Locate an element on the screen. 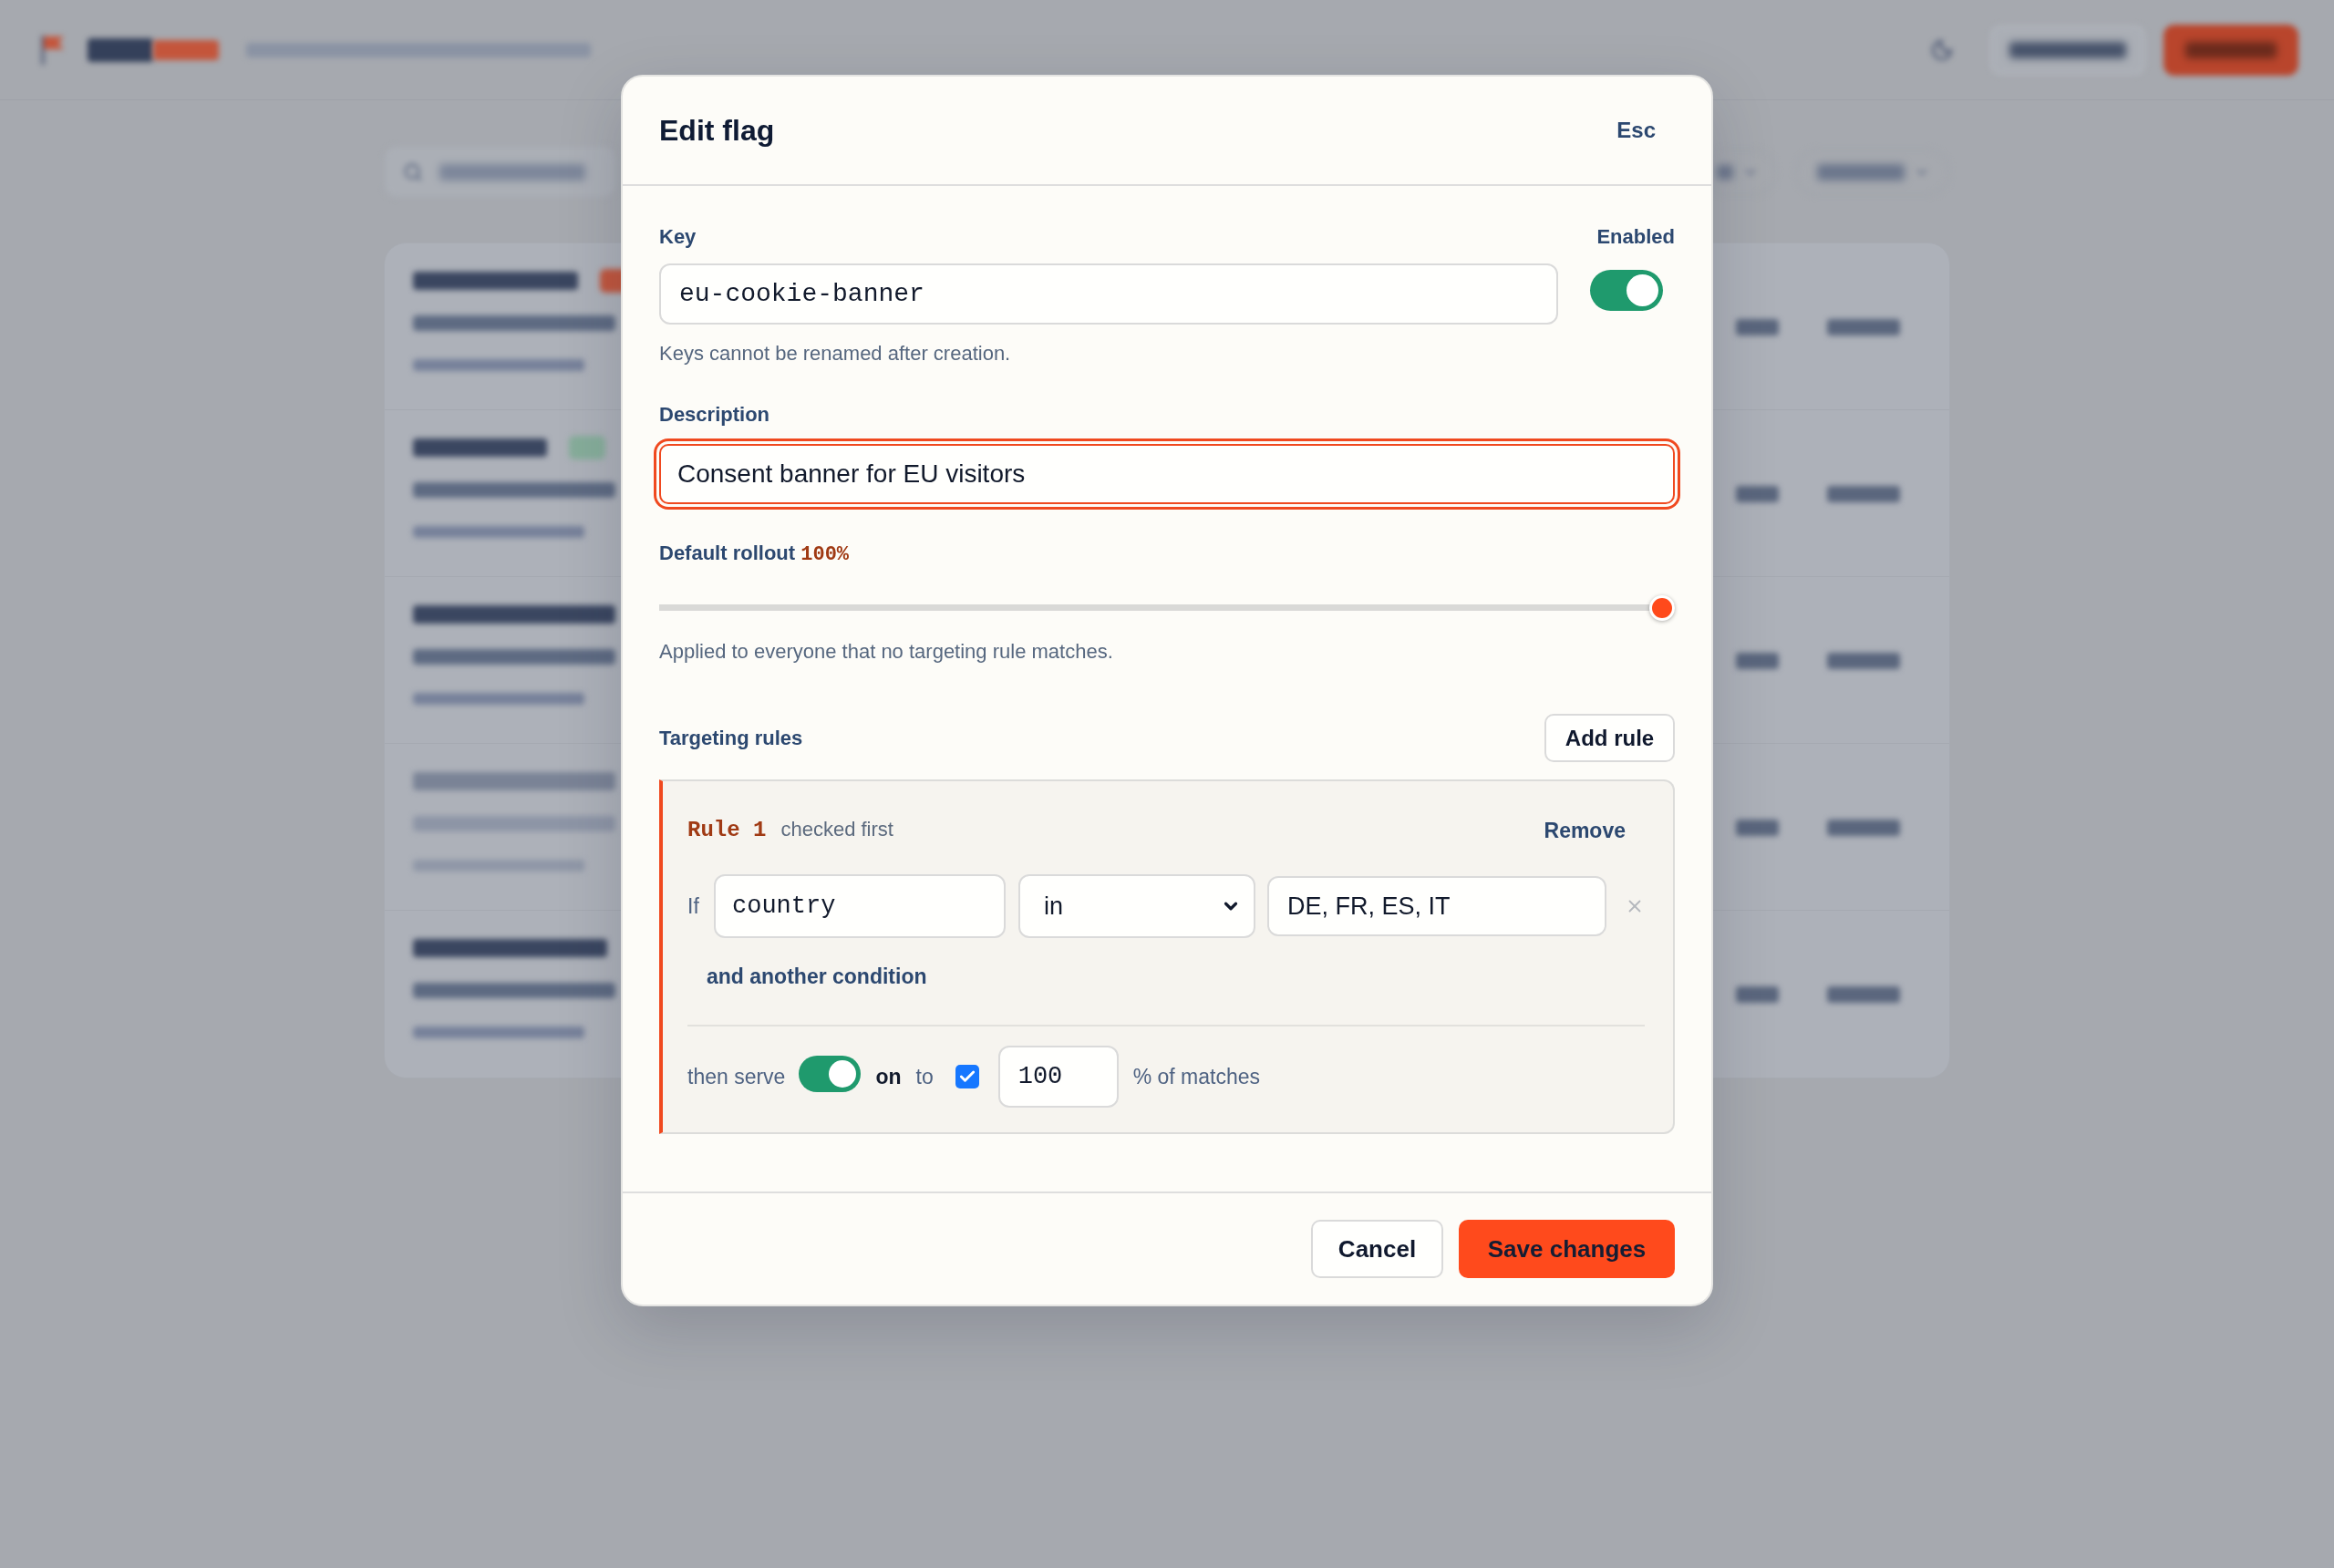 Image resolution: width=2334 pixels, height=1568 pixels. serve-state: on is located at coordinates (889, 1076).